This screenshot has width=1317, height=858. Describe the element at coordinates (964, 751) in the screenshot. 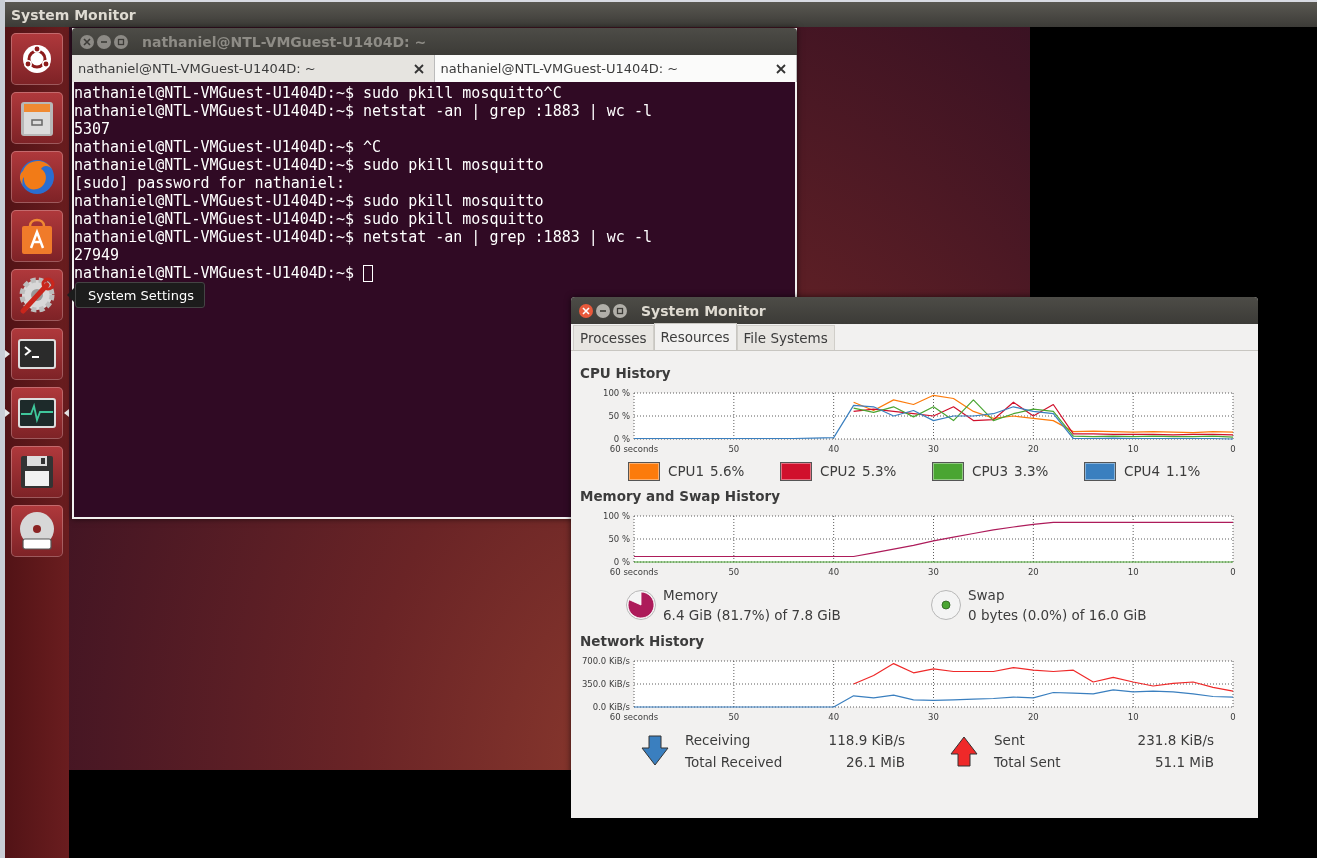

I see `upload-arrow-icon` at that location.